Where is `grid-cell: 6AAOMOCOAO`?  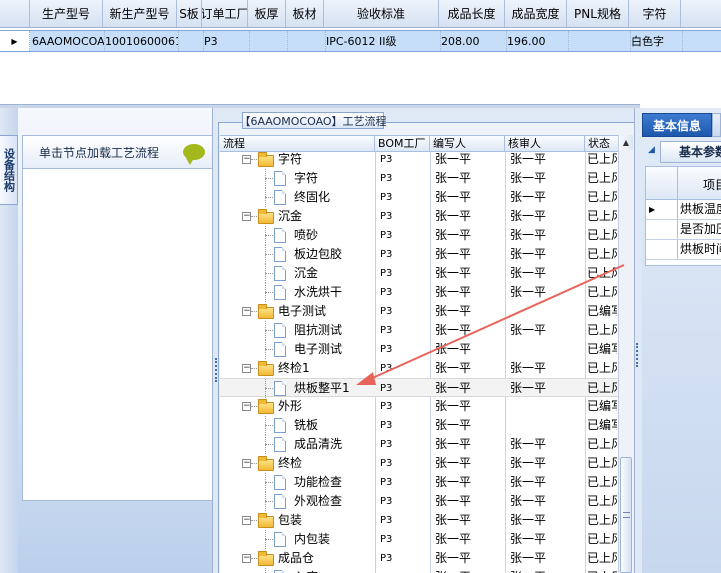
grid-cell: 6AAOMOCOAO is located at coordinates (68, 41).